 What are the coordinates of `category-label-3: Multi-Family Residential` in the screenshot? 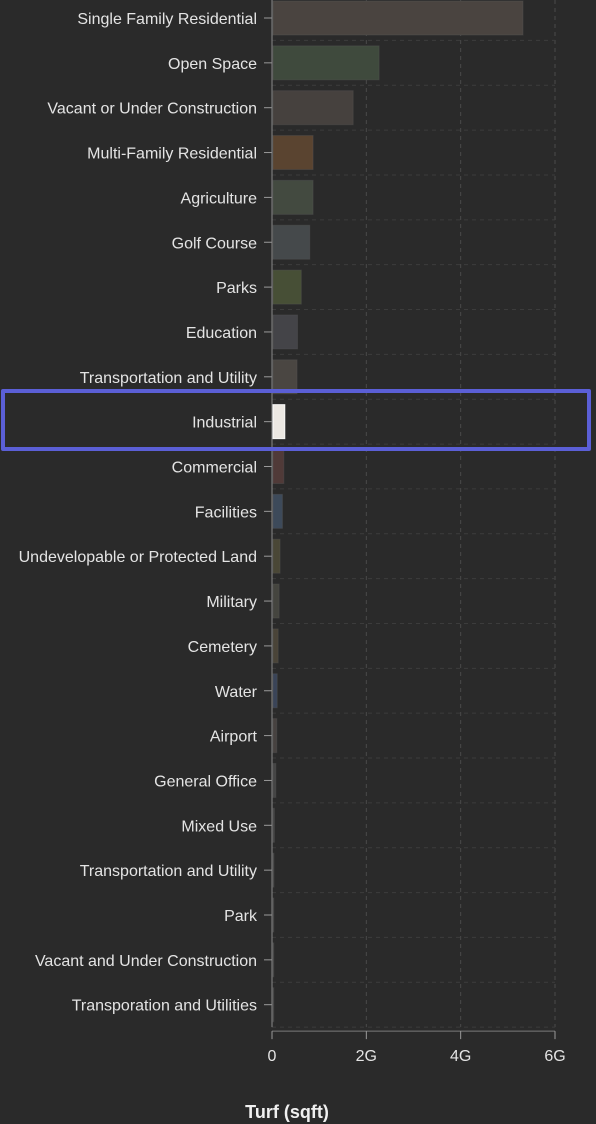 It's located at (172, 154).